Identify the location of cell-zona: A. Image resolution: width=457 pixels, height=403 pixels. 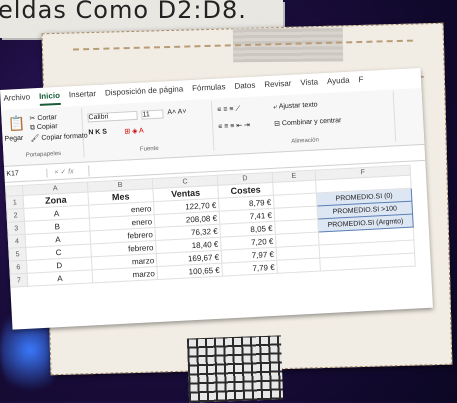
(60, 278).